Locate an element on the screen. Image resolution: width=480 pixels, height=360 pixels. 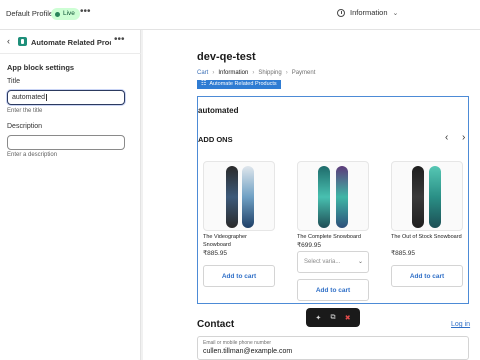
top-bar: Default Profile Live ••• Information ⌄ is located at coordinates (240, 15).